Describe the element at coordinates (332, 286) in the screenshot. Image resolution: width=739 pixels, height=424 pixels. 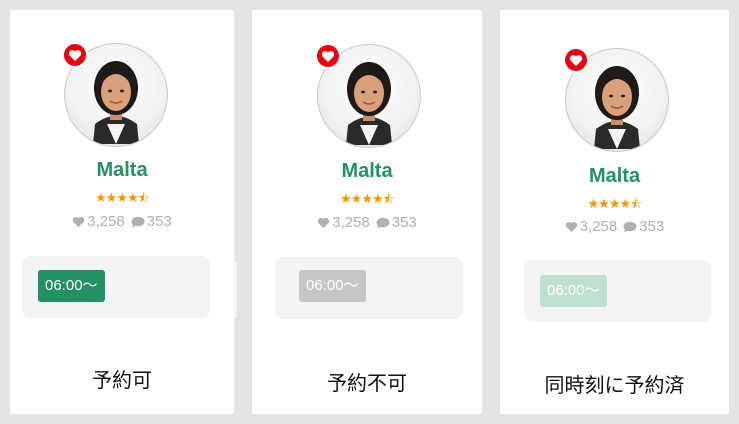
I see `time-slot-button-disabled: 06:00〜` at that location.